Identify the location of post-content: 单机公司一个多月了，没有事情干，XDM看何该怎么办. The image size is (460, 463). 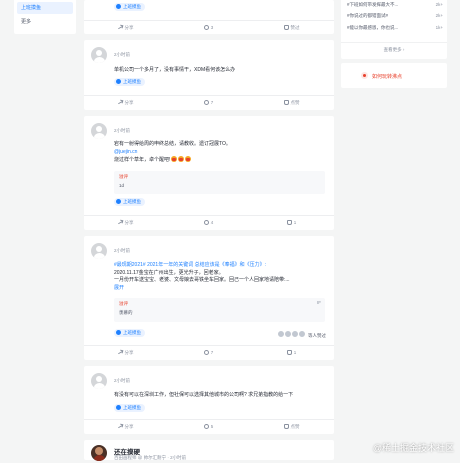
(221, 71).